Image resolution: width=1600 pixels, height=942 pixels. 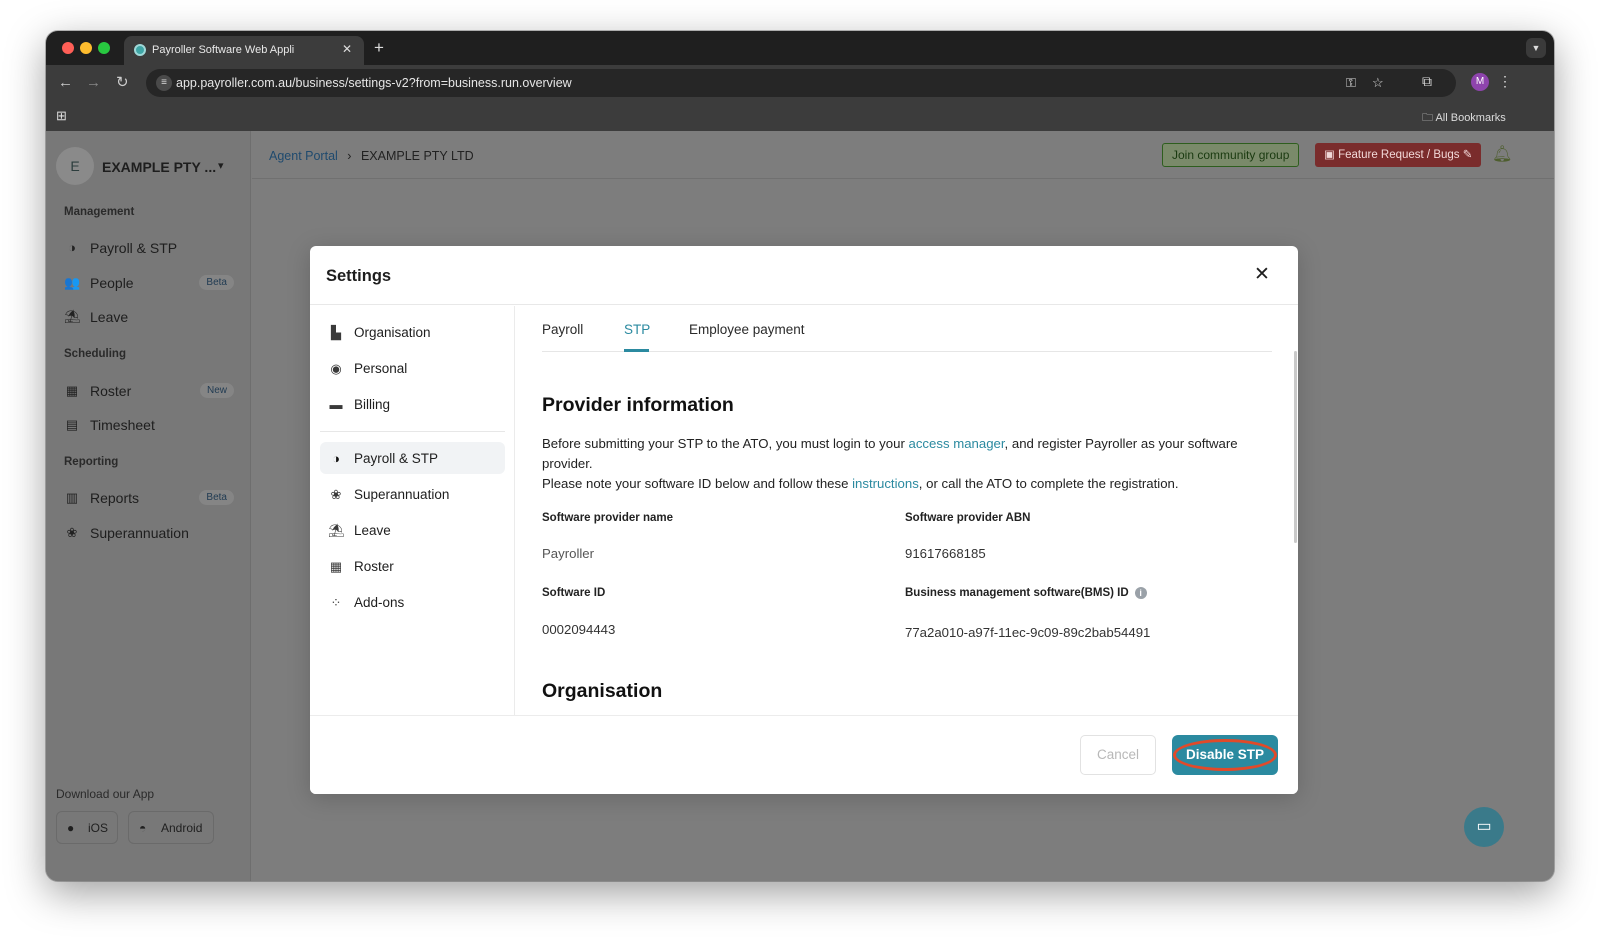 I want to click on settings-nav-personal: ◉ Personal, so click(x=412, y=368).